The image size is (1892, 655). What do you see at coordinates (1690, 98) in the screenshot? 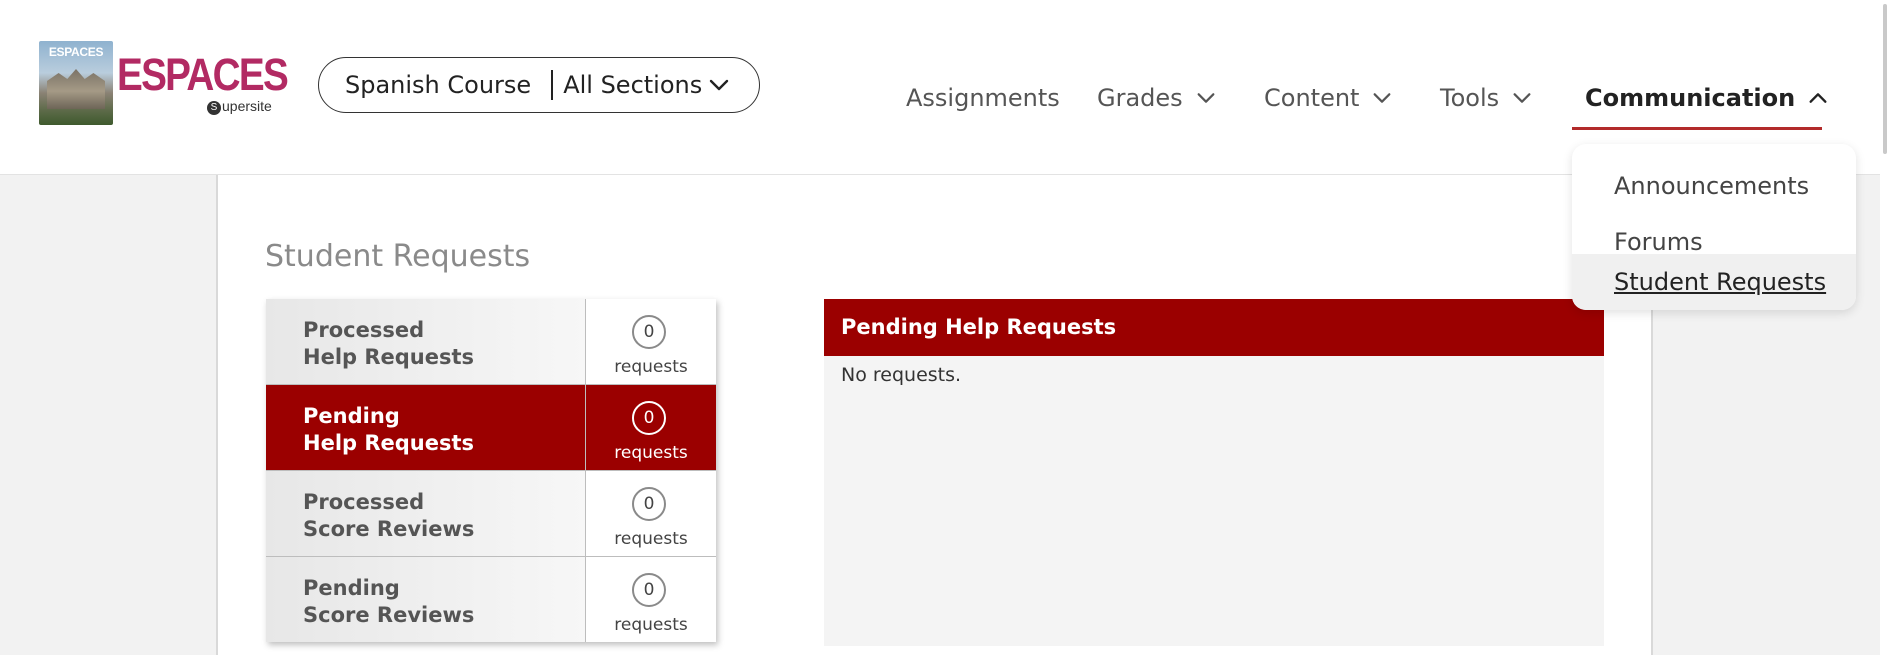
I see `nav-communication-label: Communication` at bounding box center [1690, 98].